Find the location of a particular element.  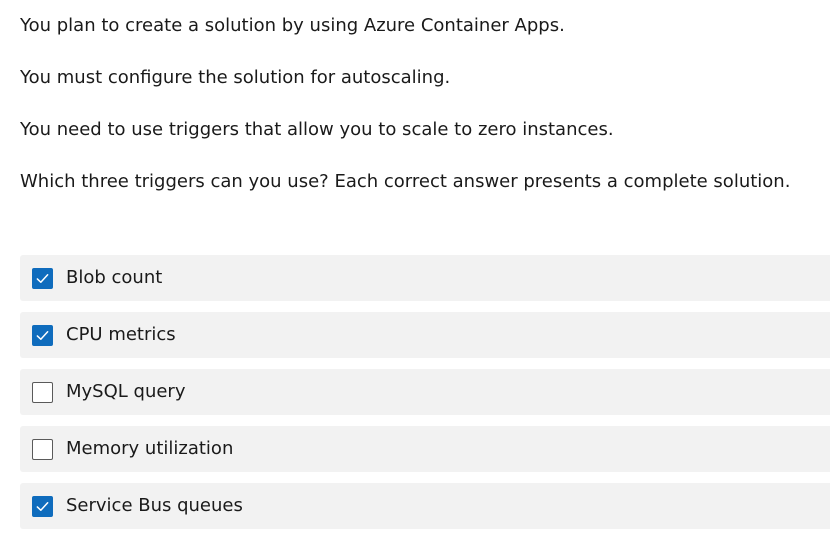

option-label: CPU metrics is located at coordinates (121, 334).